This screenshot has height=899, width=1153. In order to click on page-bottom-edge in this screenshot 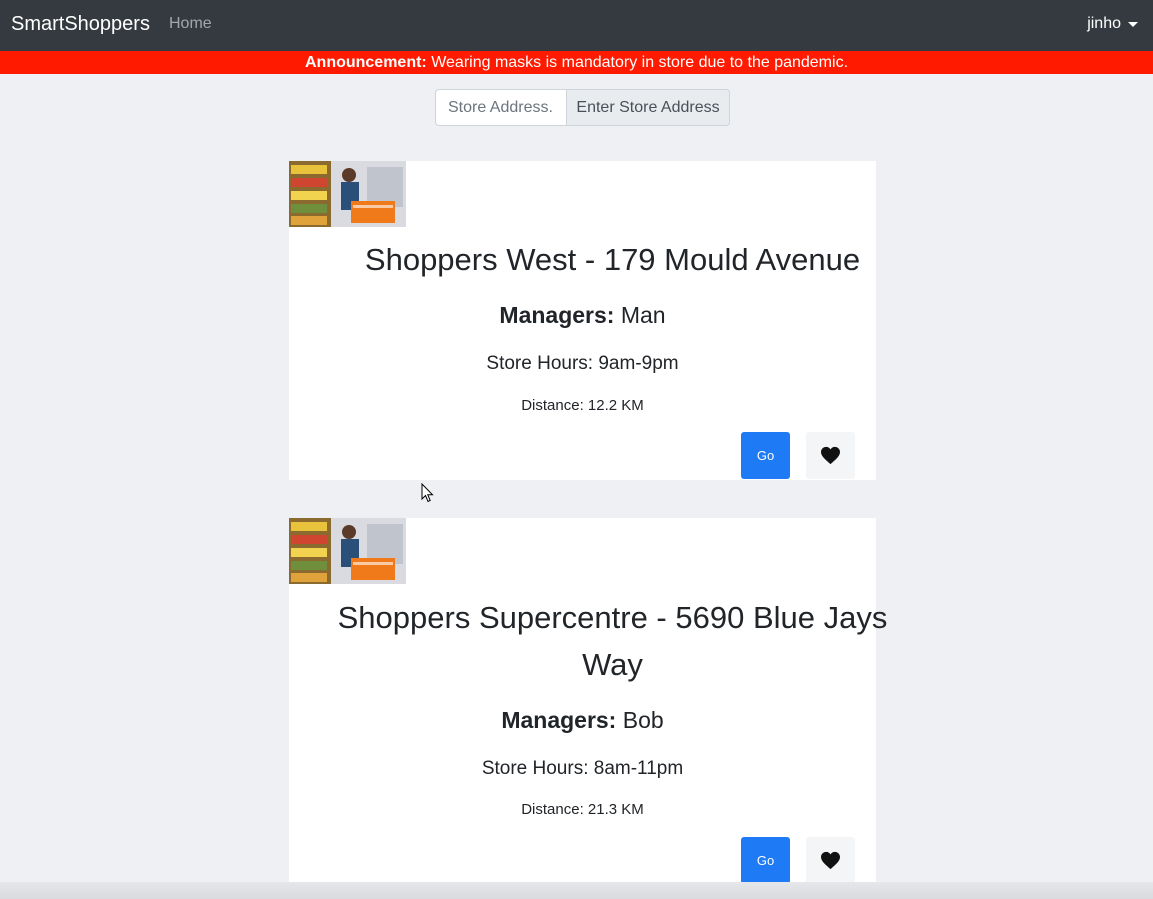, I will do `click(576, 890)`.